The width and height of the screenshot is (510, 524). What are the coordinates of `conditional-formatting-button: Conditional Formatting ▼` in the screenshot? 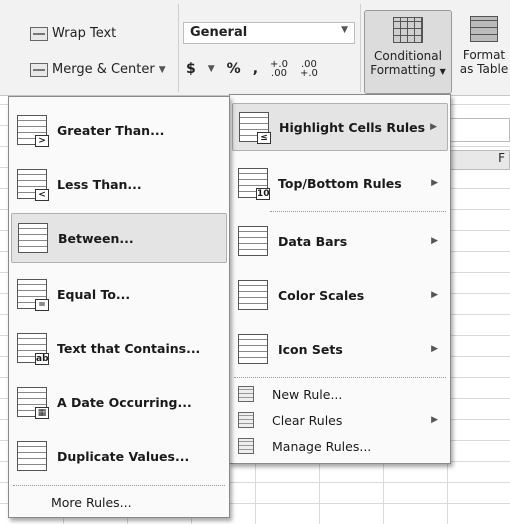 It's located at (408, 52).